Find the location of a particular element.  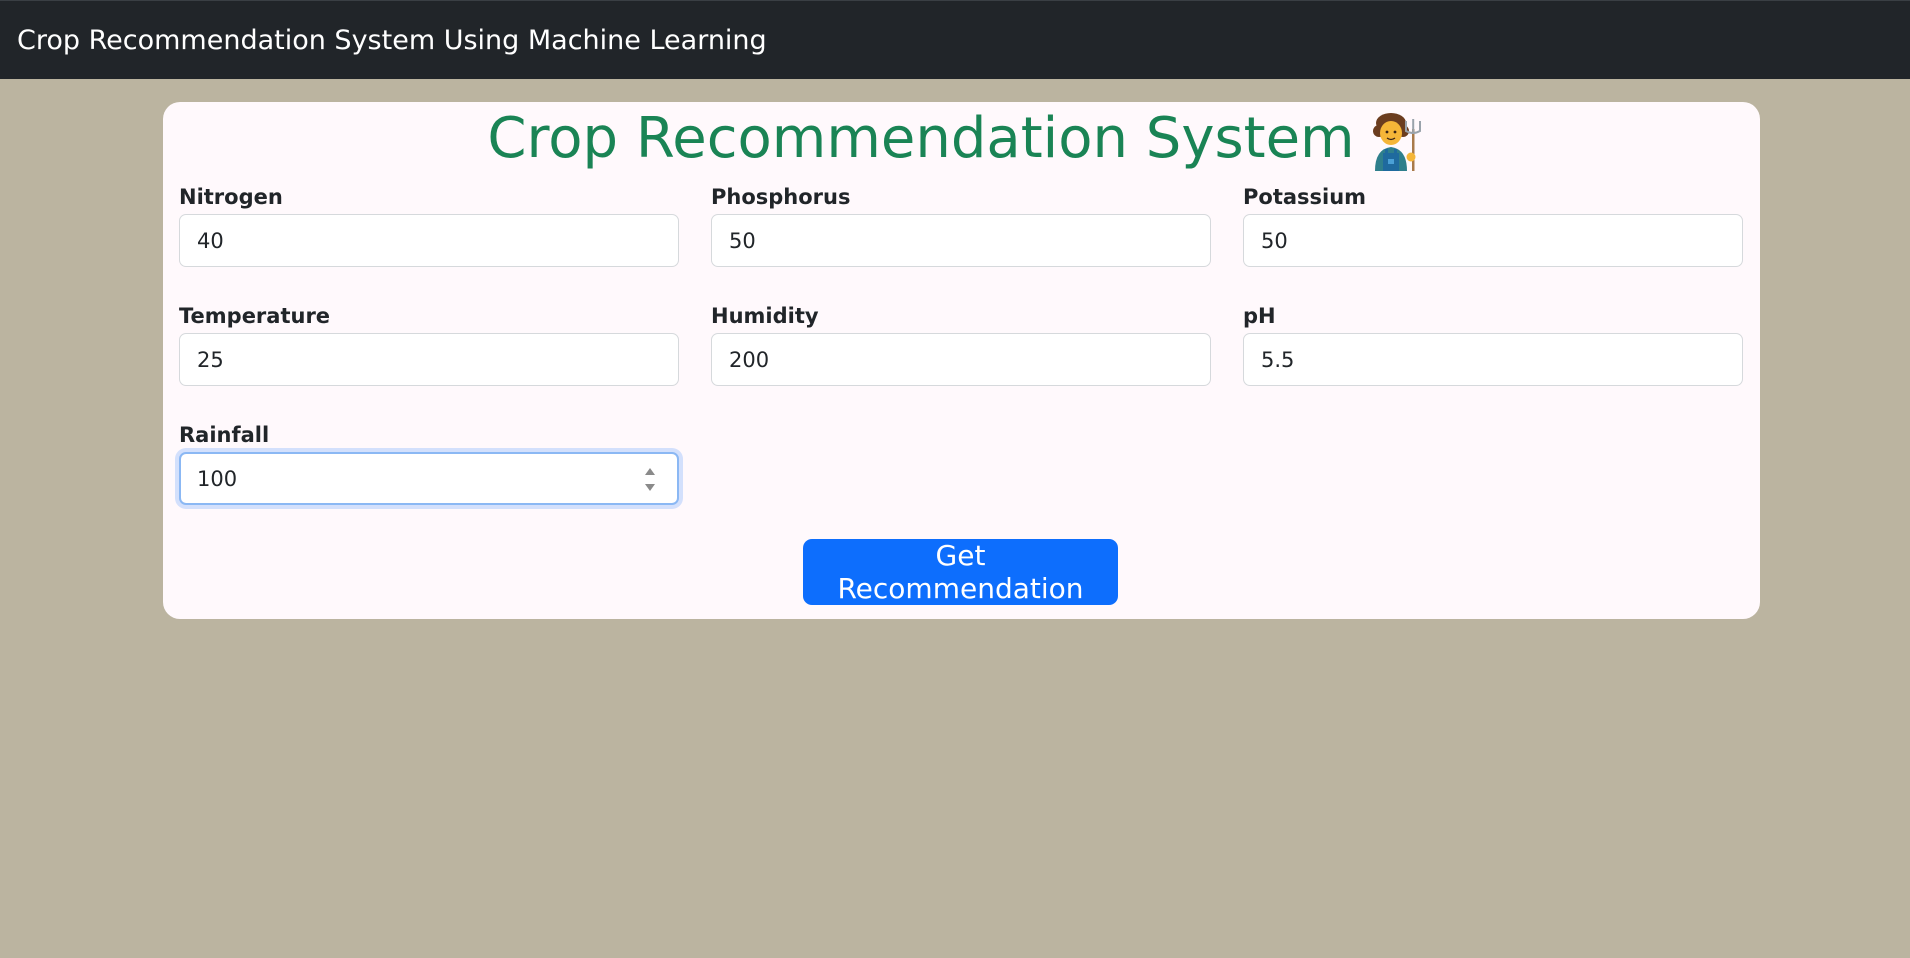

rainfall-value: 100 is located at coordinates (217, 478).